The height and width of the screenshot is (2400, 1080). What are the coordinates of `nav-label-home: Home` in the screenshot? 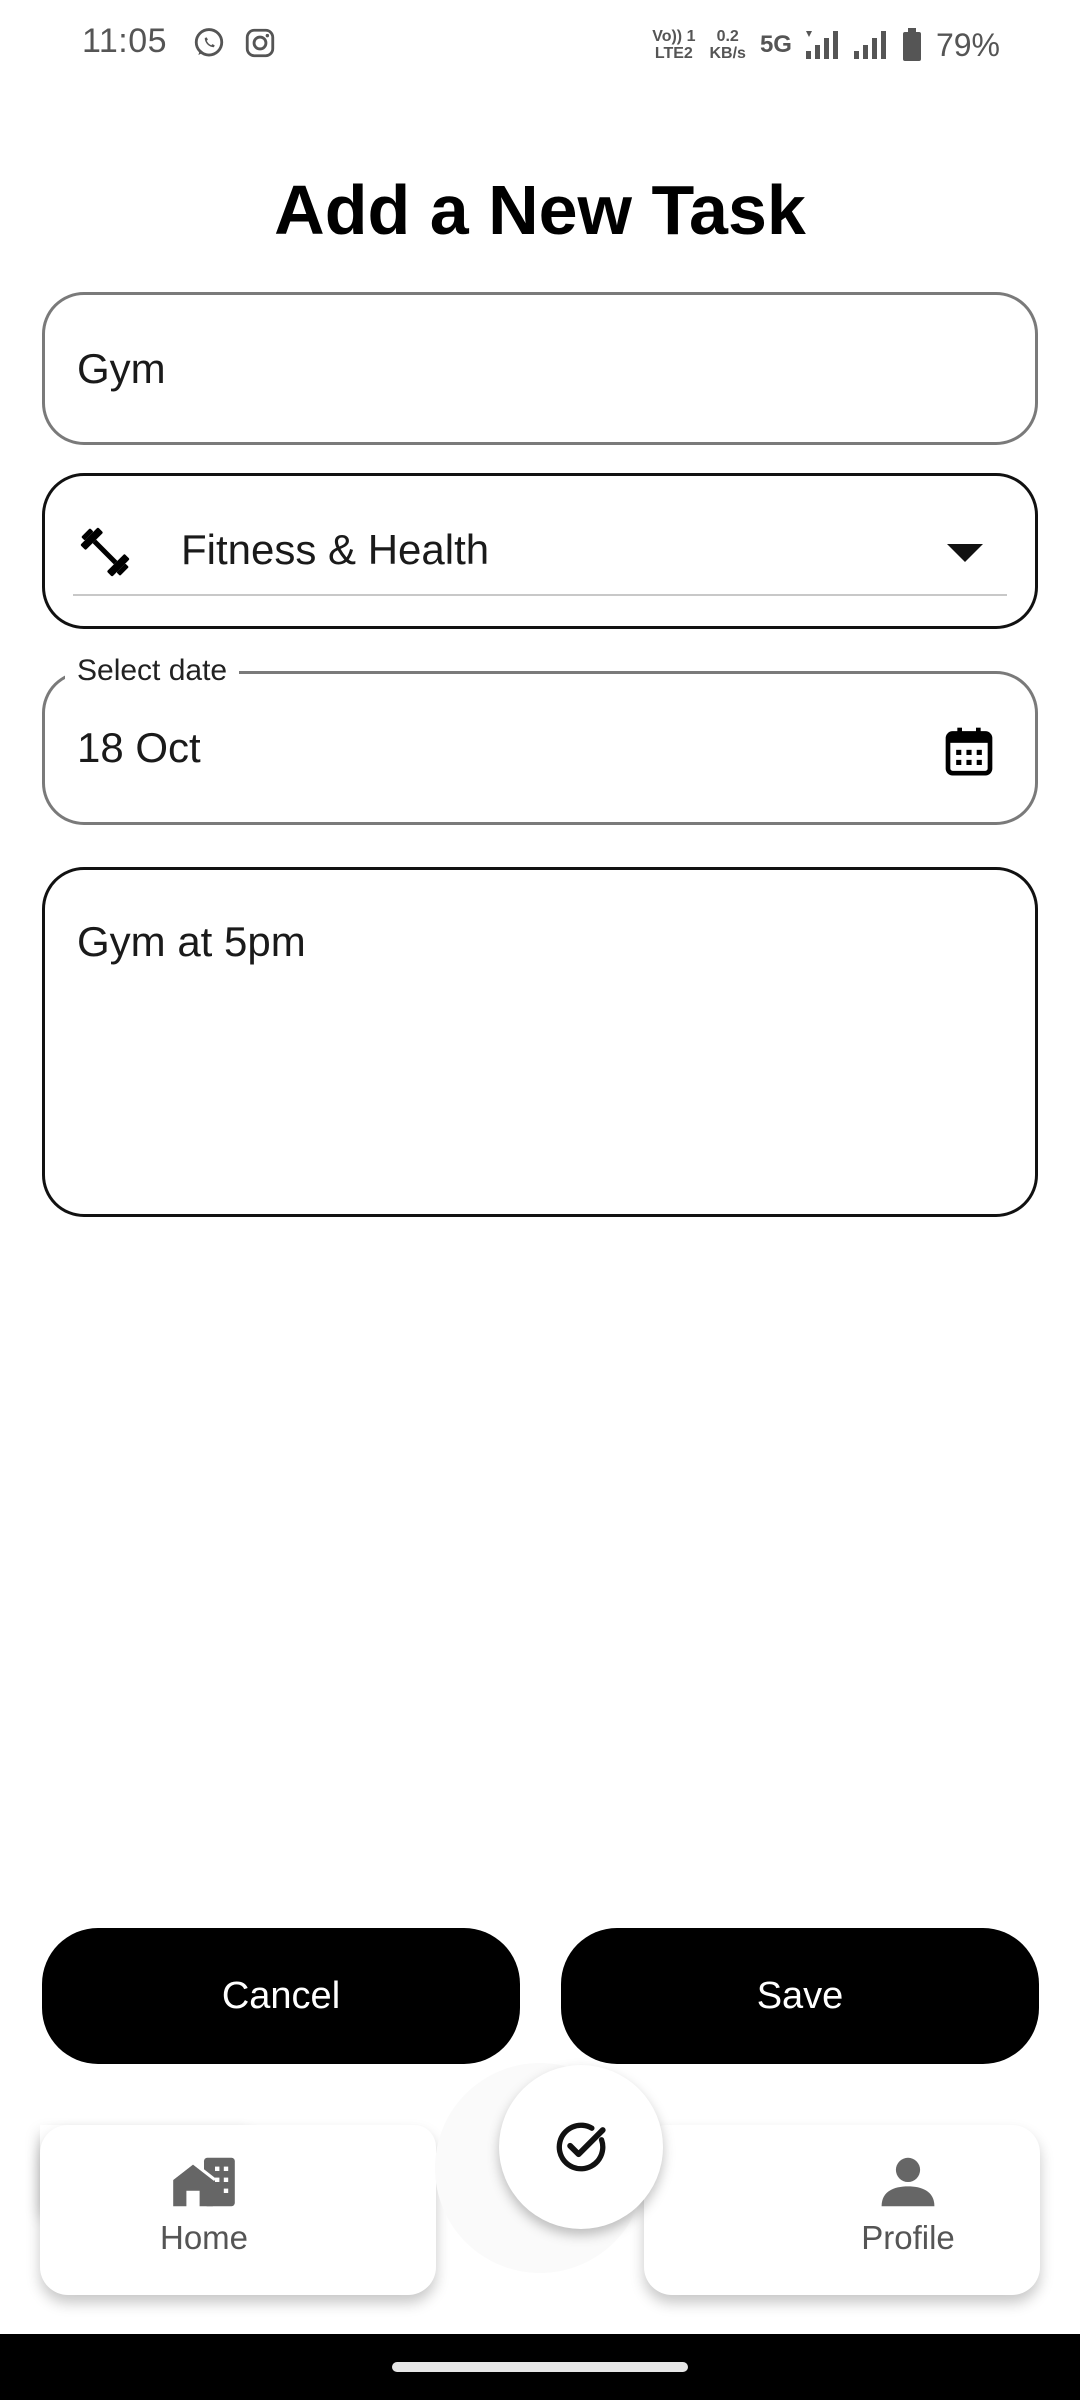 It's located at (204, 2237).